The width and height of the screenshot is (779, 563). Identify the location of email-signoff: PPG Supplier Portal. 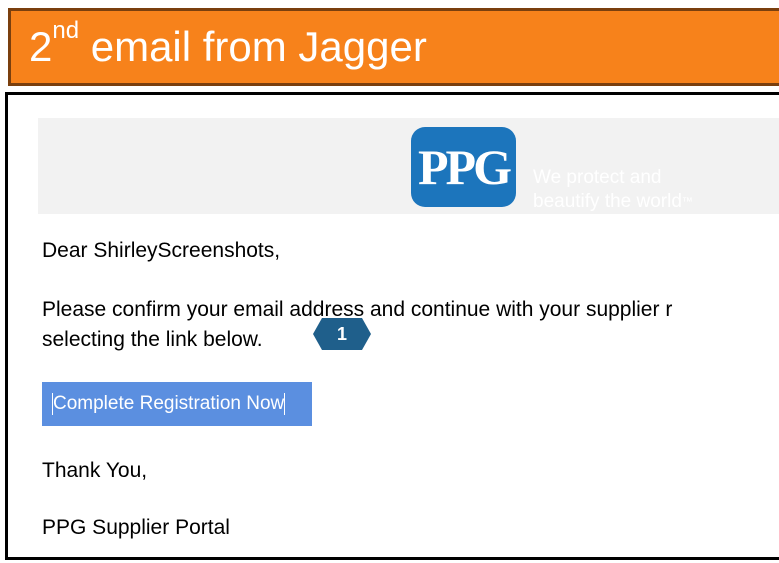
(136, 527).